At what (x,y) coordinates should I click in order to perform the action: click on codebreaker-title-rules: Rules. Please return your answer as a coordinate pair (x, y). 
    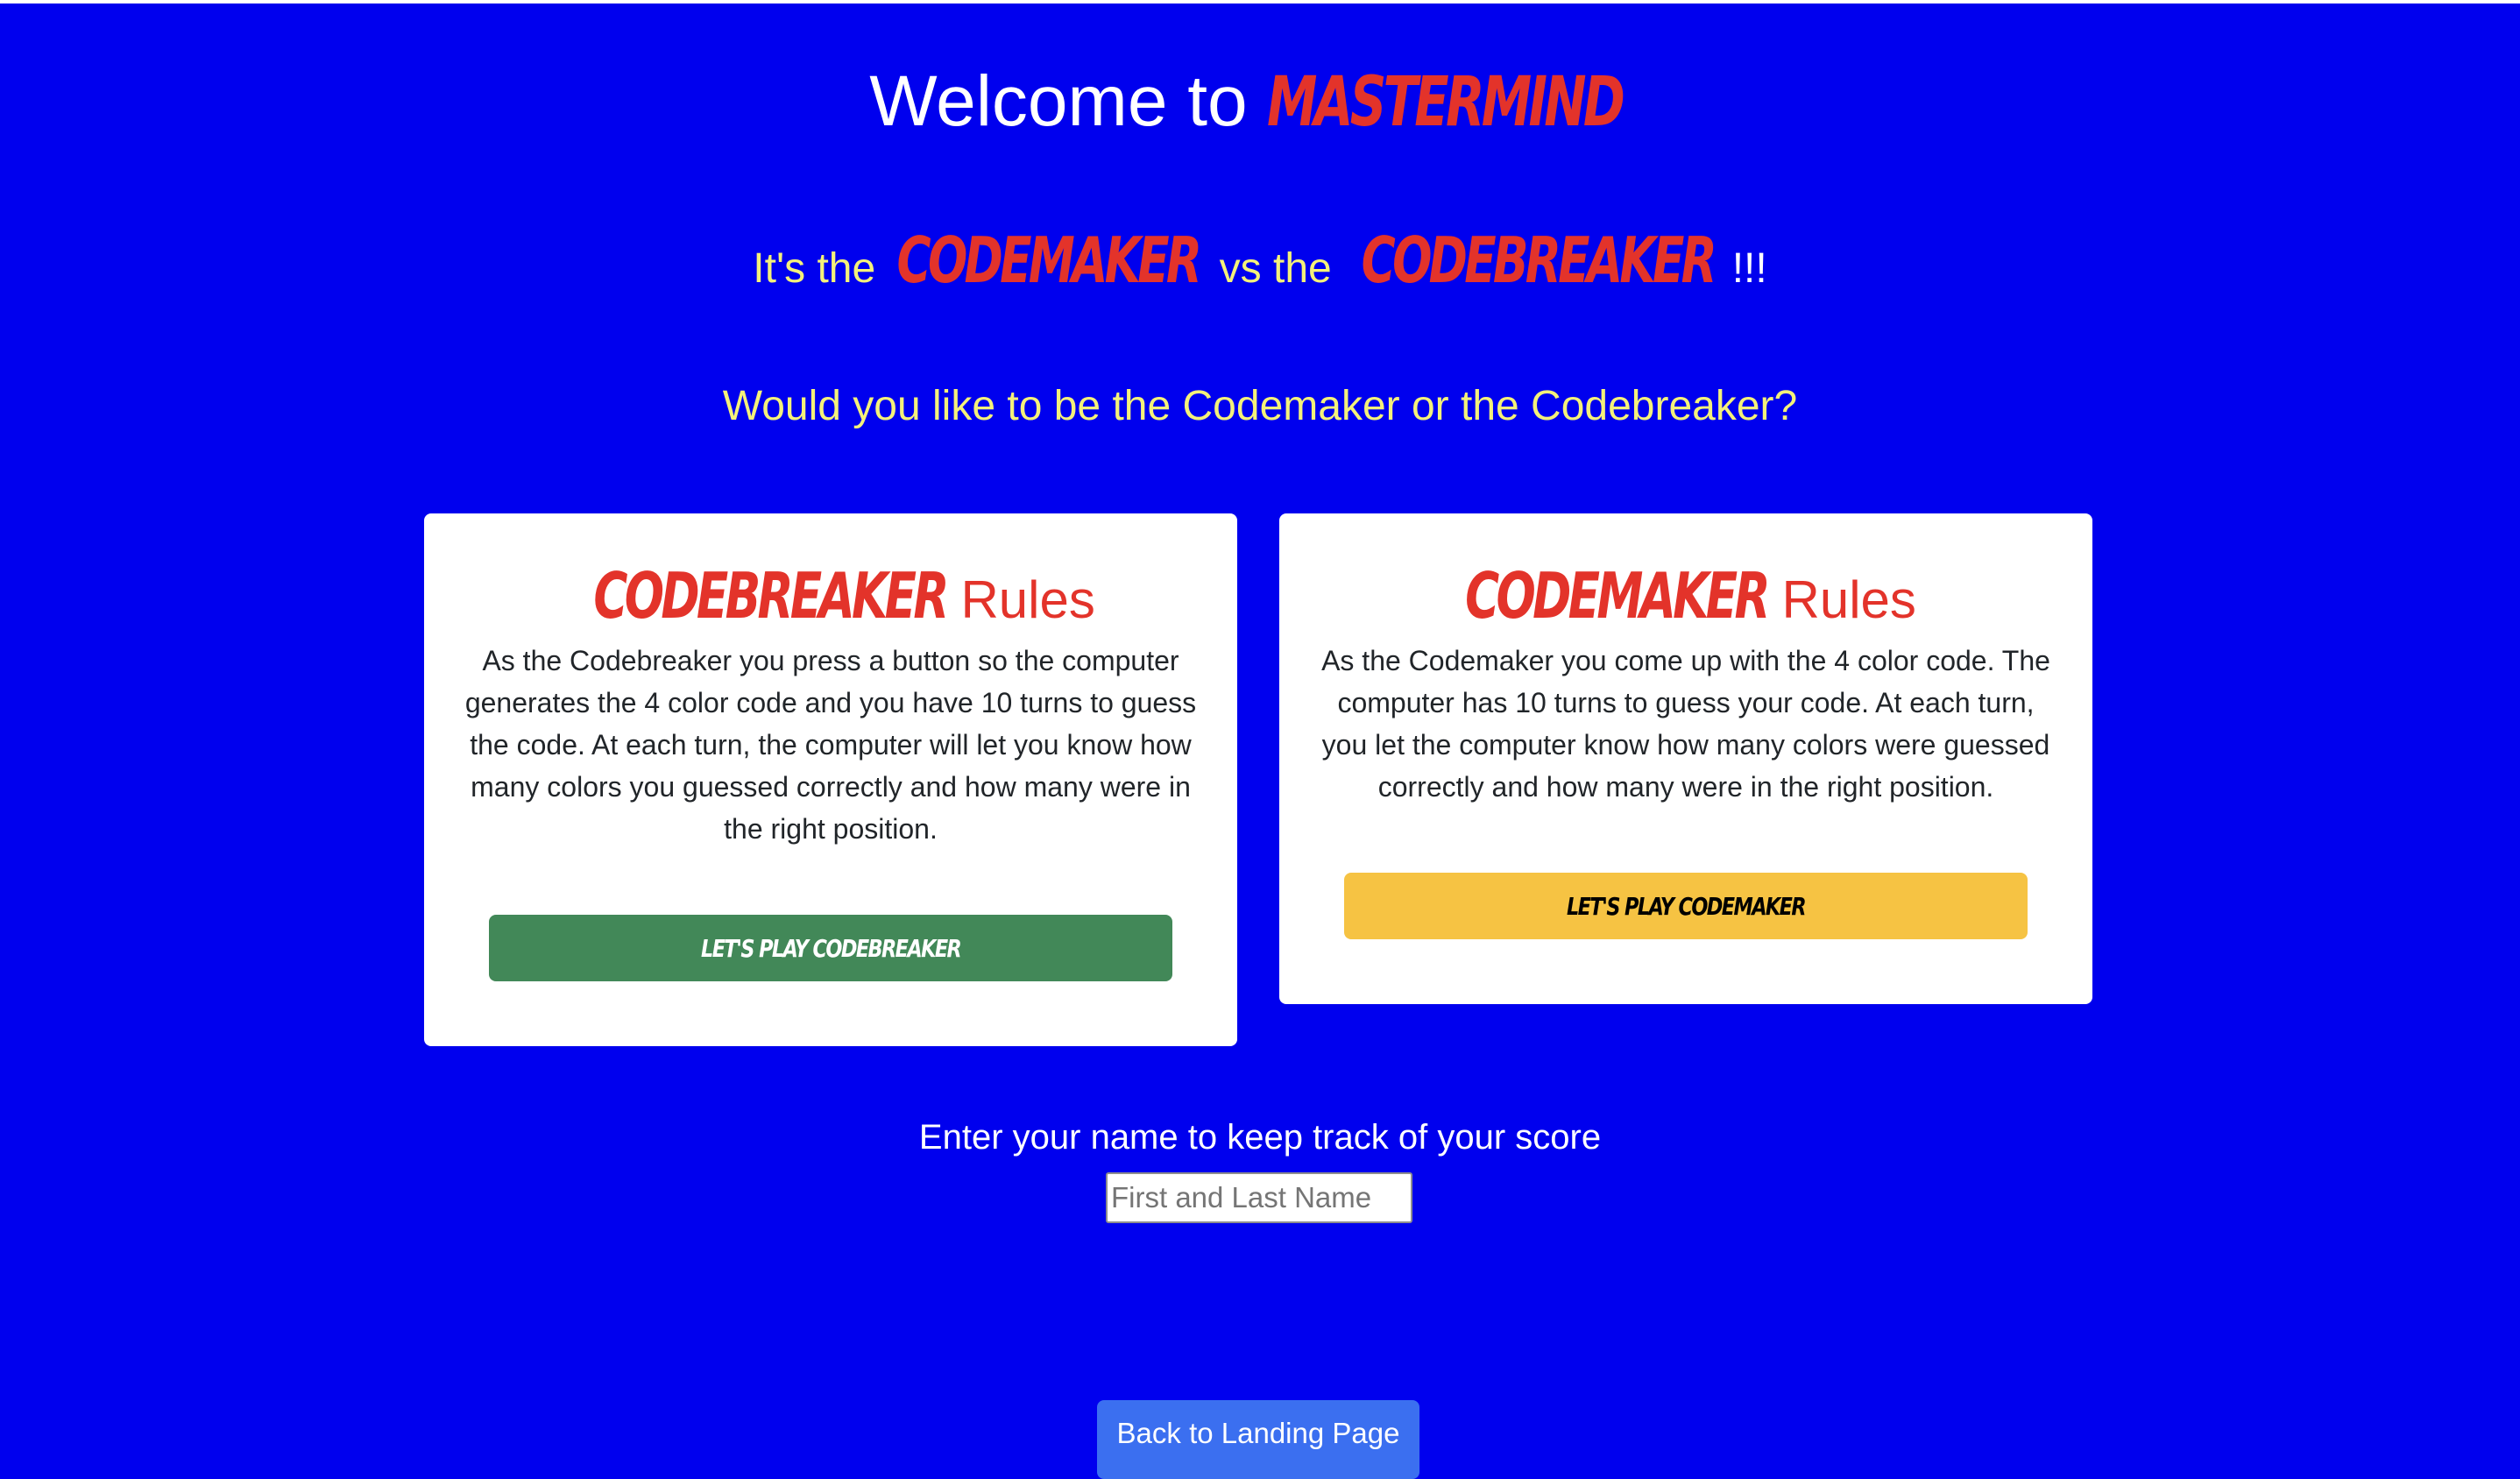
    Looking at the image, I should click on (1027, 600).